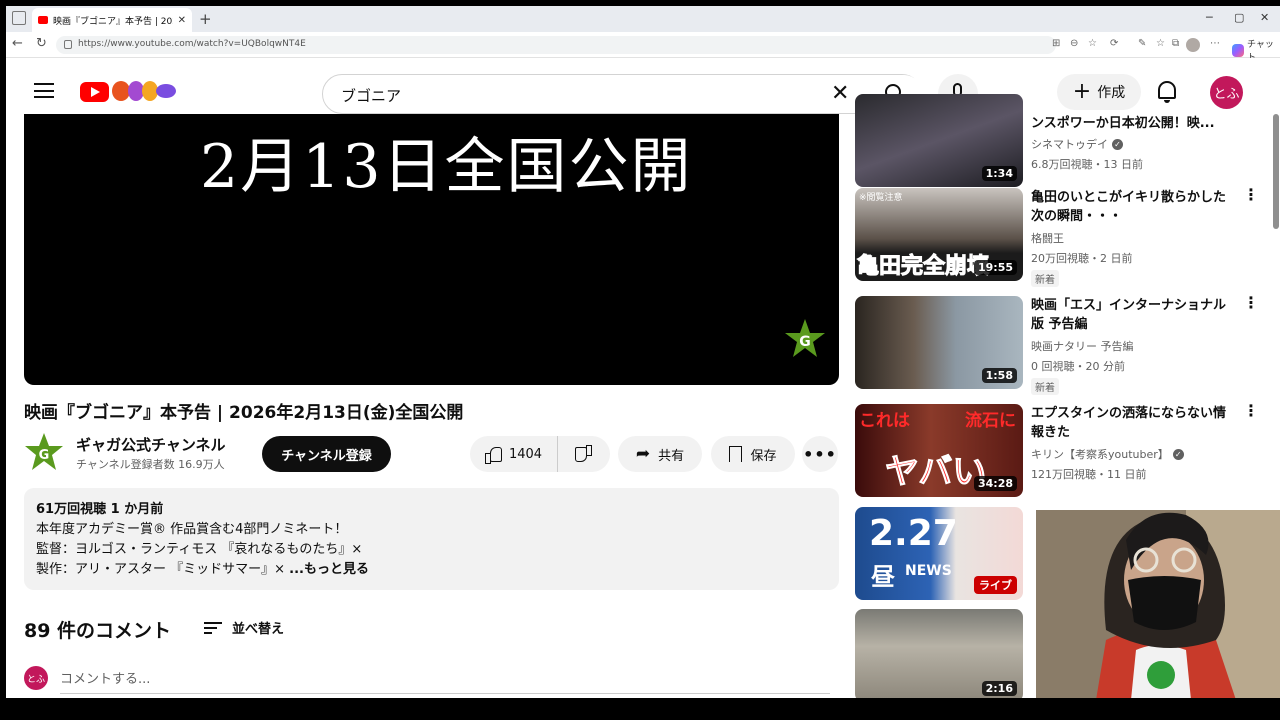  Describe the element at coordinates (1082, 258) in the screenshot. I see `recommendation-meta: 20万回視聴・2 日前` at that location.